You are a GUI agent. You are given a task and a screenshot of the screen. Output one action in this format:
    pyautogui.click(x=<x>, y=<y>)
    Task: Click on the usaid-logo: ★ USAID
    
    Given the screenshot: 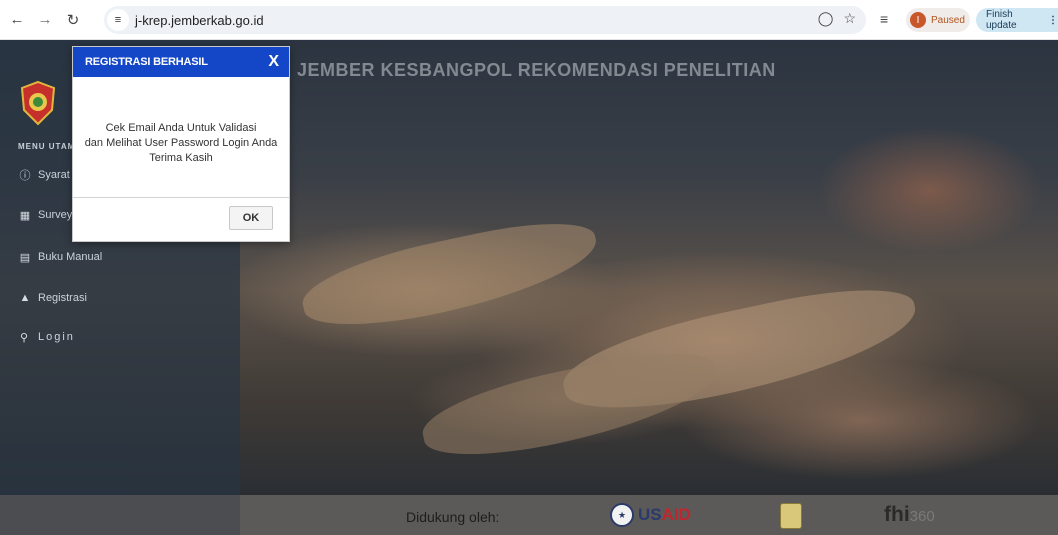 What is the action you would take?
    pyautogui.click(x=650, y=515)
    